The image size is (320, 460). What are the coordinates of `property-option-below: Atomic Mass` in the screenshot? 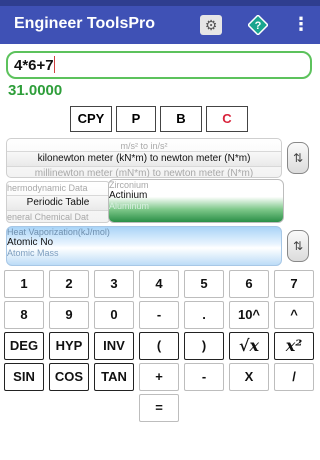 It's located at (33, 253).